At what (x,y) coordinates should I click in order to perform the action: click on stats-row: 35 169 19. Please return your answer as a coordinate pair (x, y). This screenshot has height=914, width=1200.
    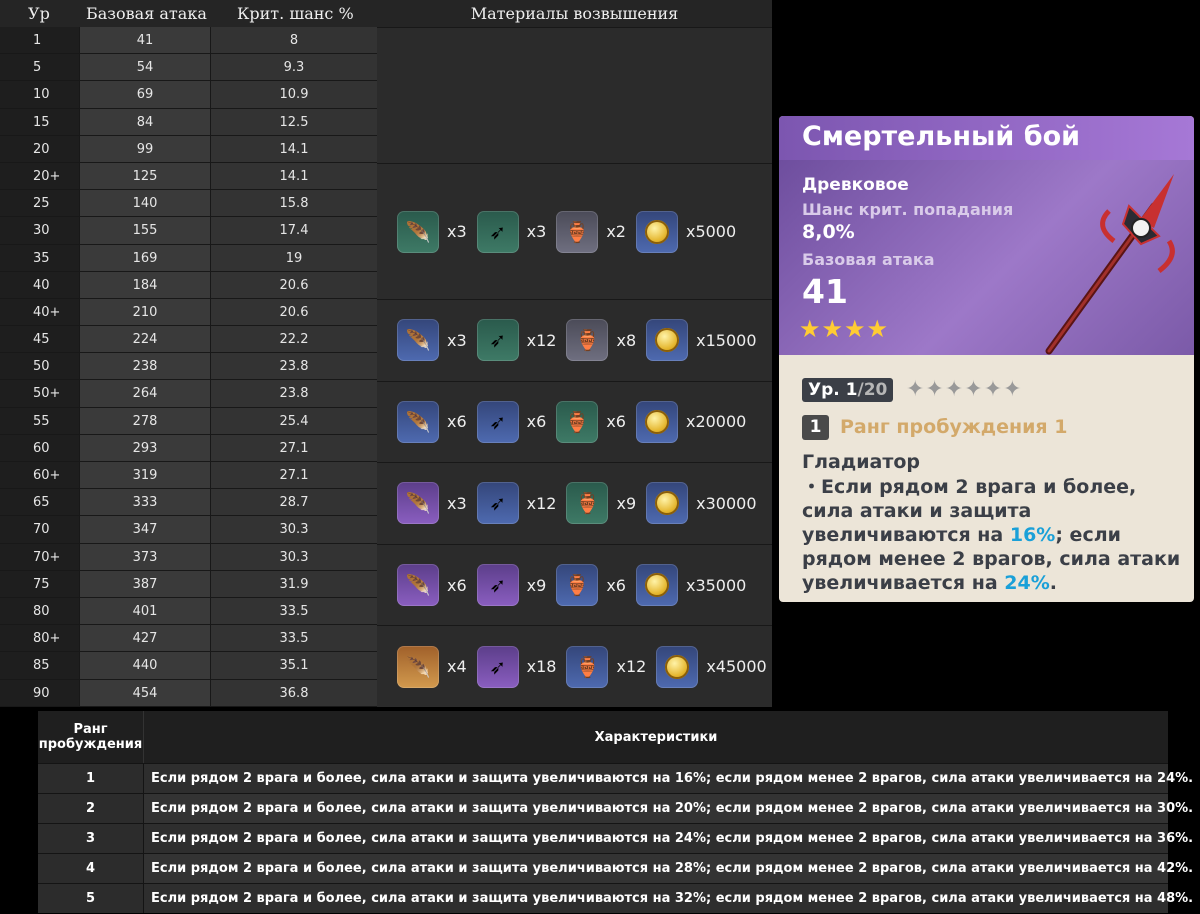
    Looking at the image, I should click on (188, 258).